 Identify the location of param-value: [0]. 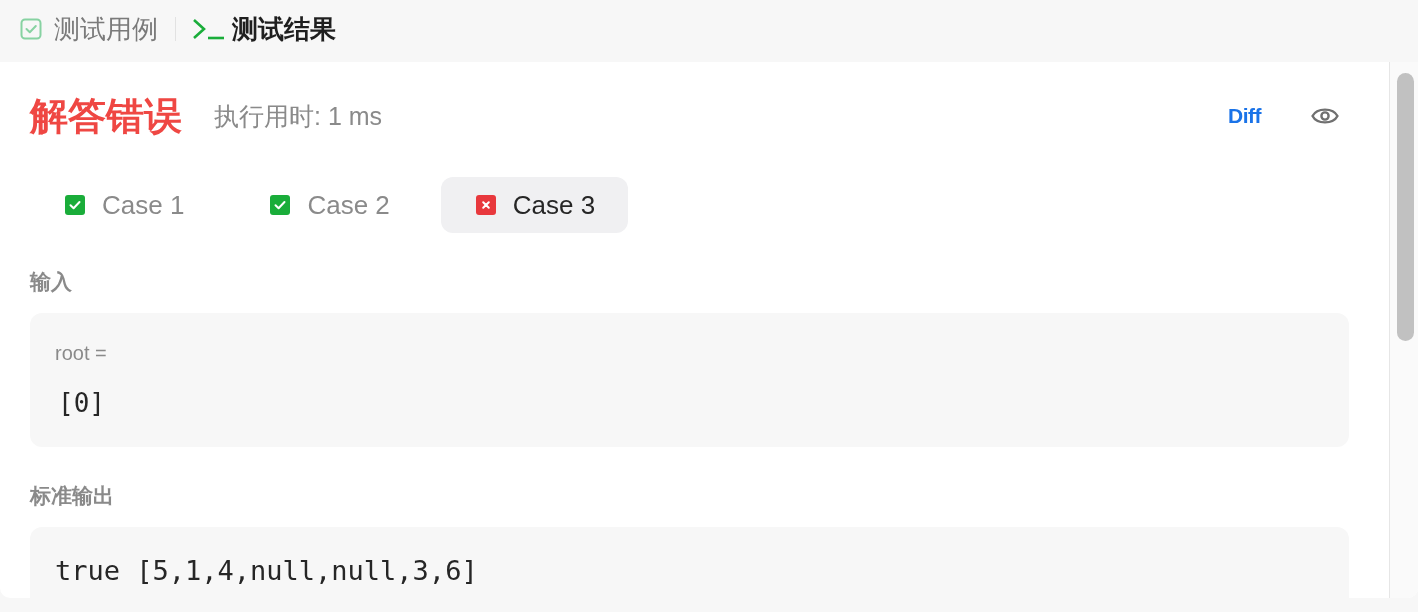
(81, 403).